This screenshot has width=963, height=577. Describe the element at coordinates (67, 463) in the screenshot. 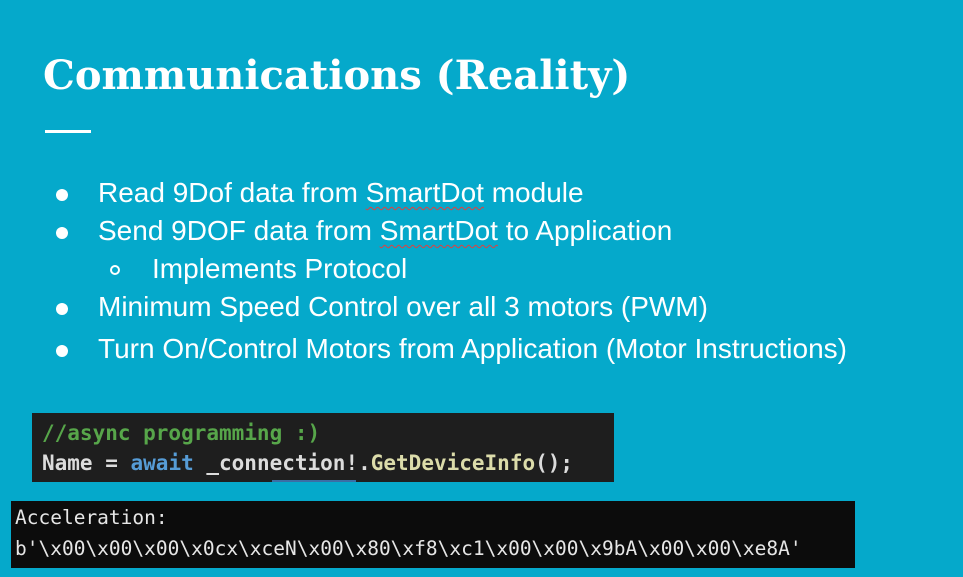

I see `code-identifier: Name` at that location.